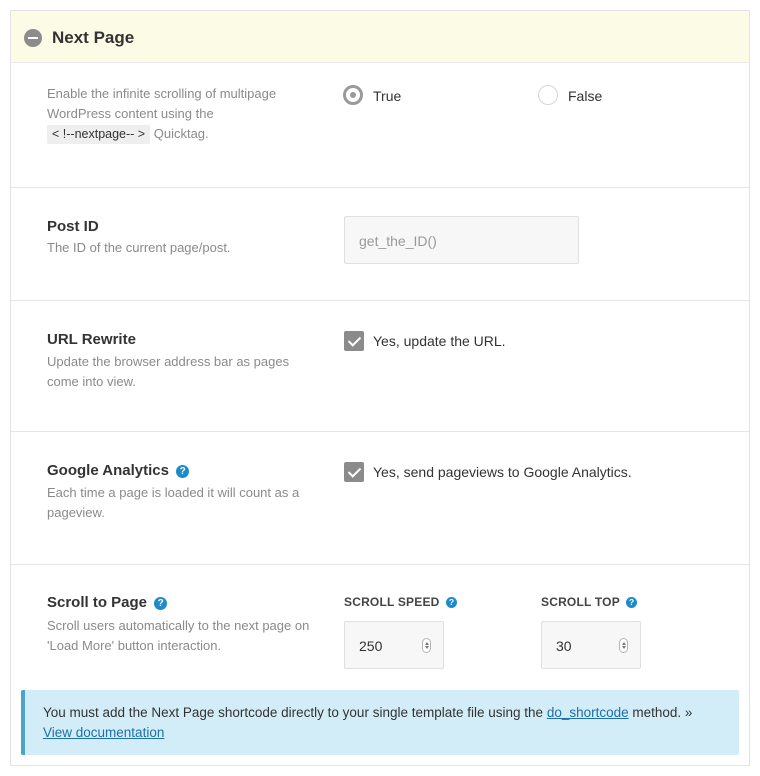  I want to click on scroll-top-label: SCROLL TOP ?, so click(589, 602).